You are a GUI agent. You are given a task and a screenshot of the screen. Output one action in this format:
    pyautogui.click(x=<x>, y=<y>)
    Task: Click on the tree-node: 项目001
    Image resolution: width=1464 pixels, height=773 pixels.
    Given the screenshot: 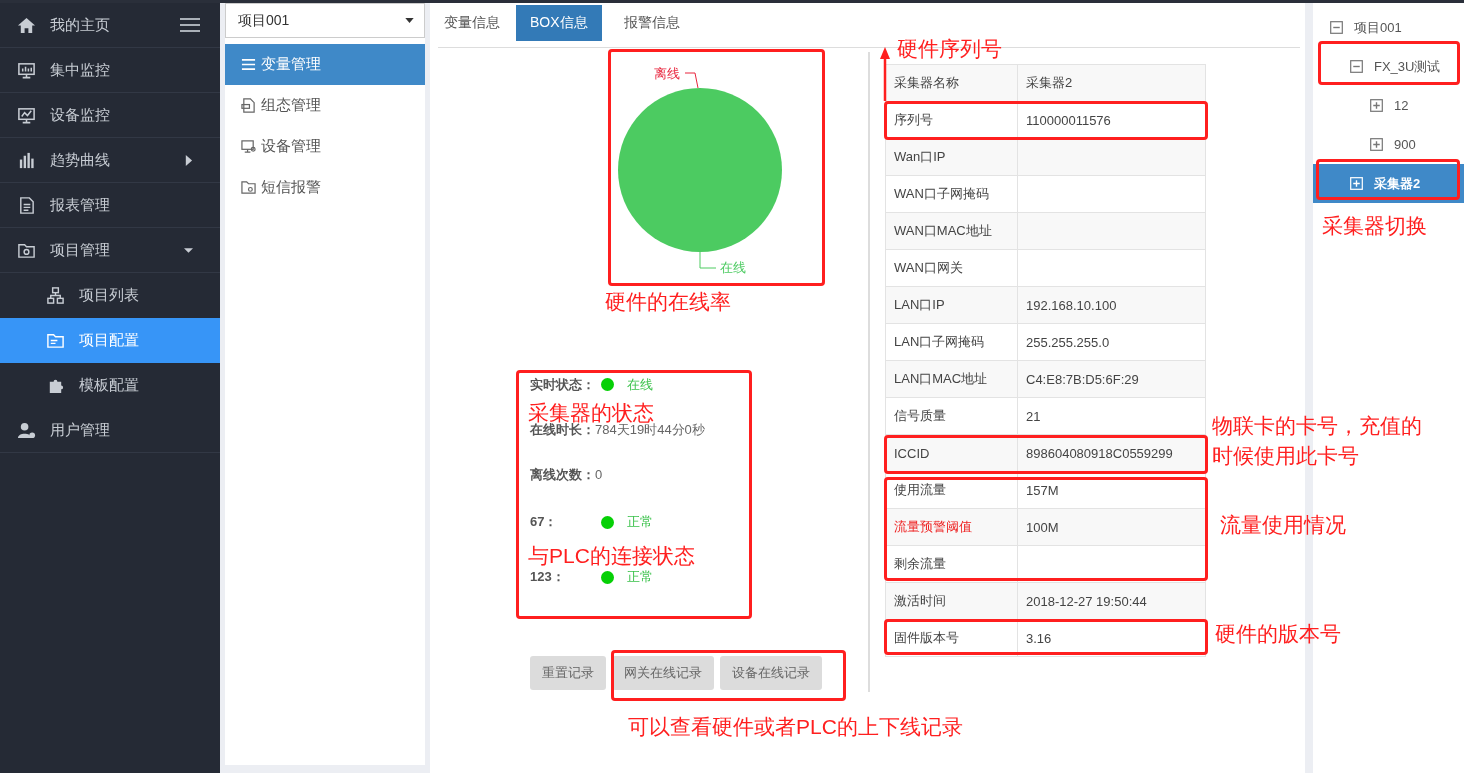 What is the action you would take?
    pyautogui.click(x=1388, y=27)
    